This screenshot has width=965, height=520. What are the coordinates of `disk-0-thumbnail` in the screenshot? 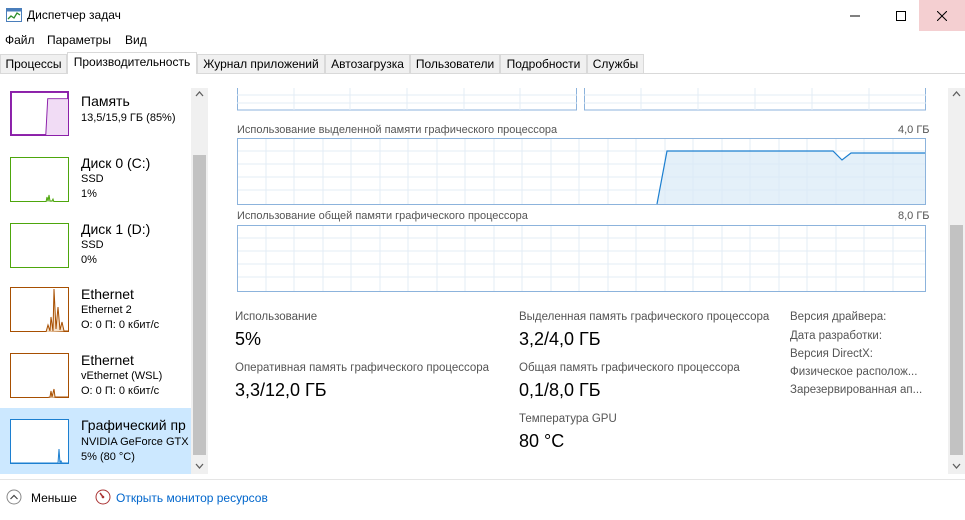 It's located at (39, 179).